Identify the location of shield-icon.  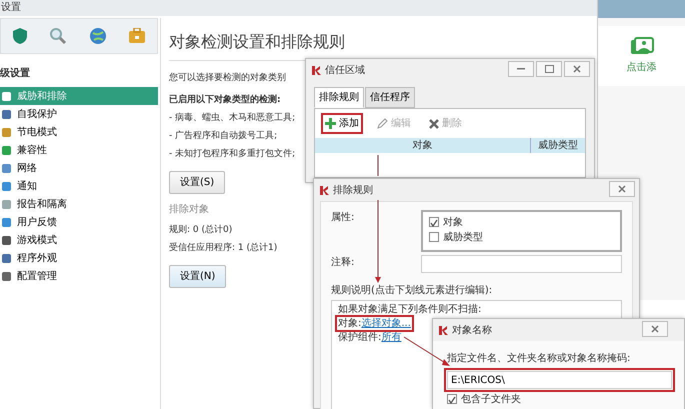
(20, 36).